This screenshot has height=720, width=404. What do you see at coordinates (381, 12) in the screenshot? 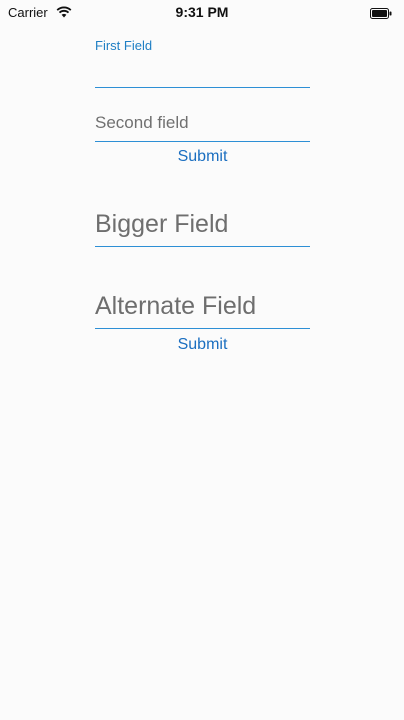
I see `battery-icon` at bounding box center [381, 12].